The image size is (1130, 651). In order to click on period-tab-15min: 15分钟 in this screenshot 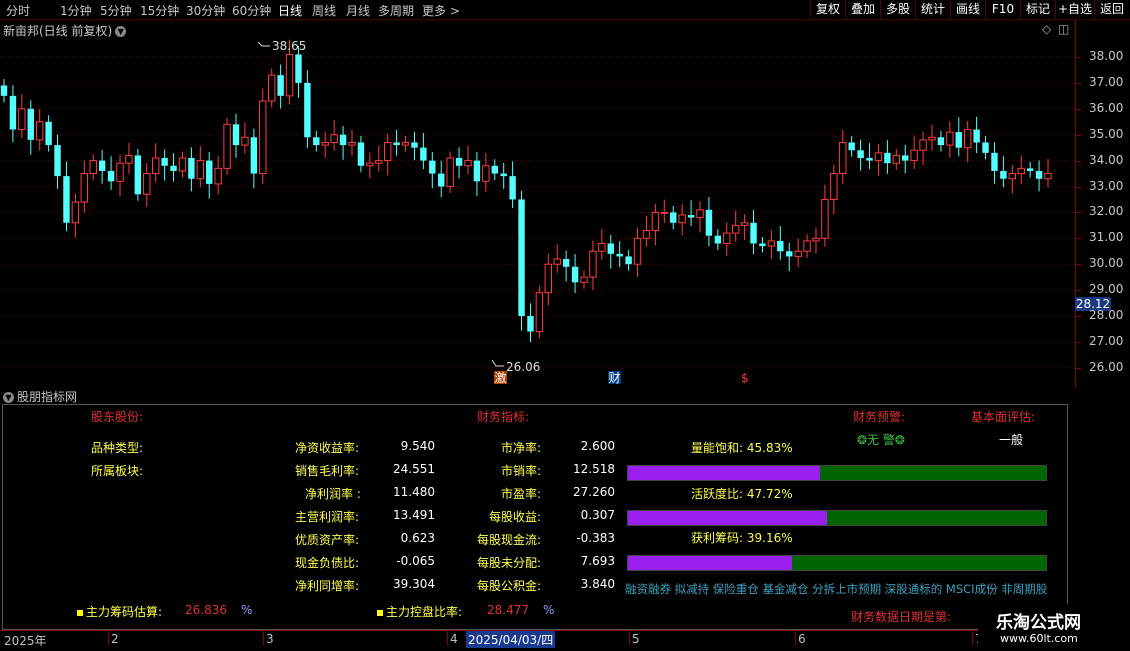, I will do `click(159, 10)`.